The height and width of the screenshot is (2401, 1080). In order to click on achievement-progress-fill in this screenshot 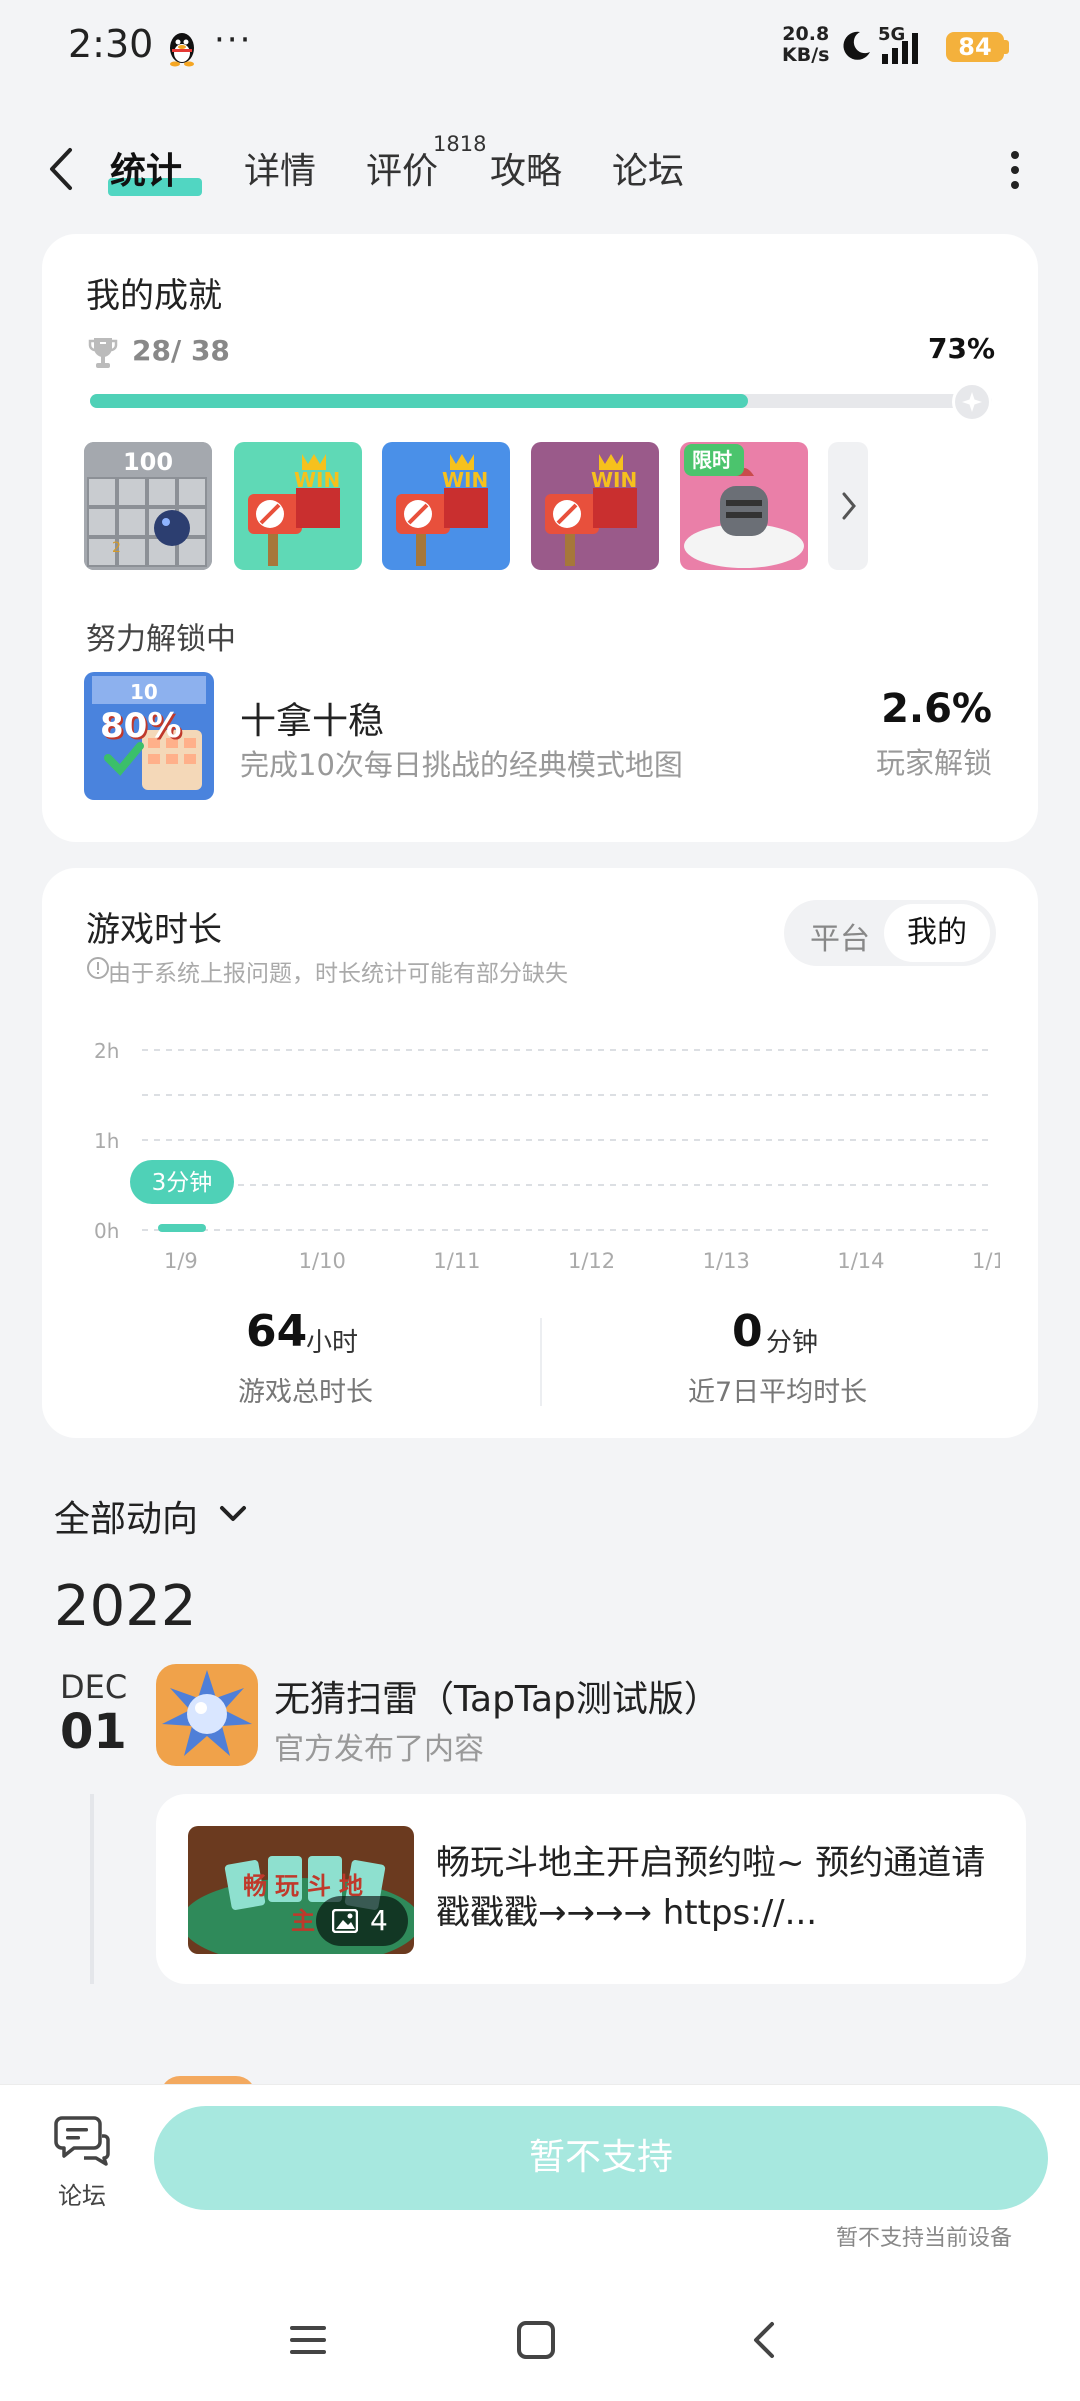, I will do `click(419, 401)`.